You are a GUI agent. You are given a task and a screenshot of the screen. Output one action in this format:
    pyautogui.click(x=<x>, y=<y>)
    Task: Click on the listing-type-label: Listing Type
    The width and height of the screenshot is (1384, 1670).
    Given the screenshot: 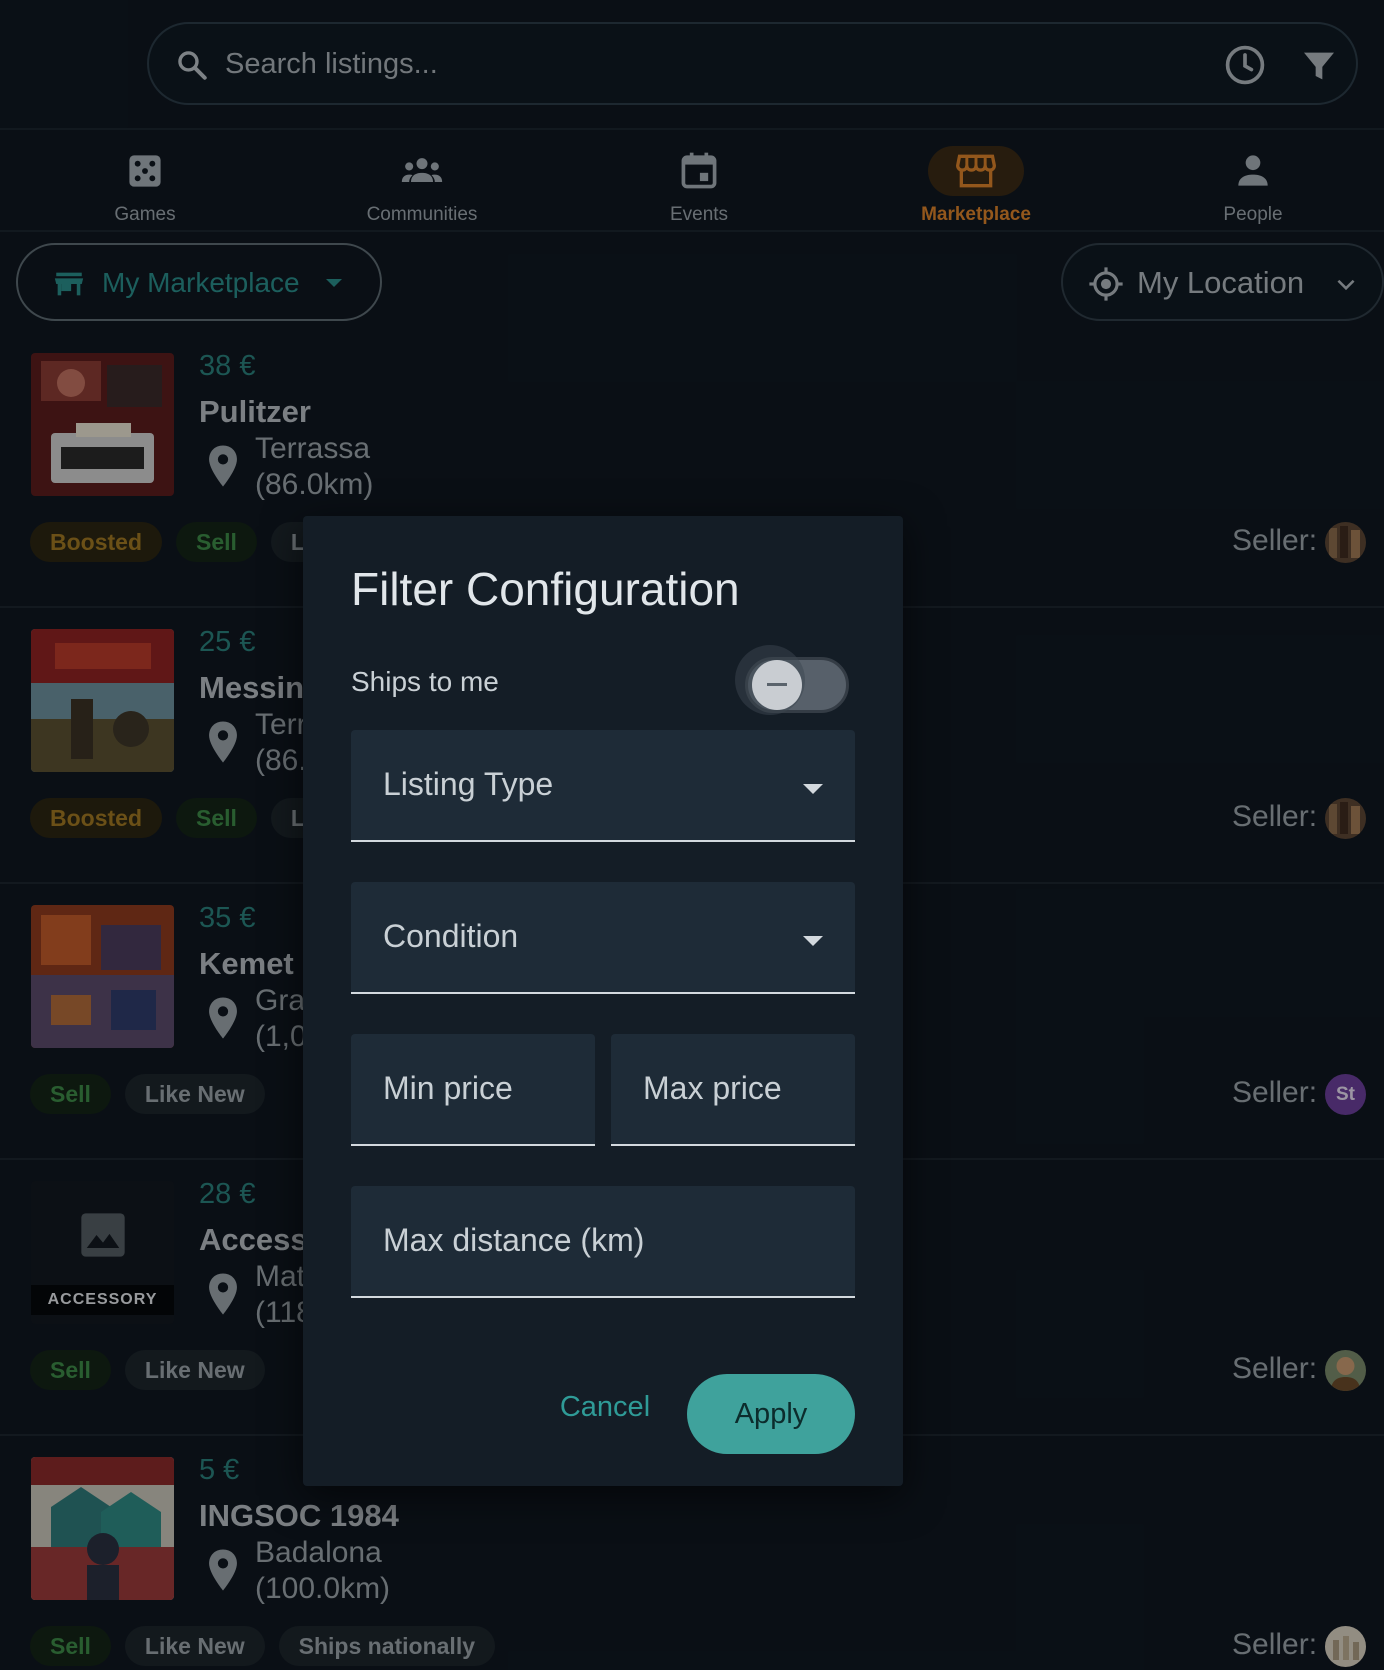 What is the action you would take?
    pyautogui.click(x=468, y=784)
    